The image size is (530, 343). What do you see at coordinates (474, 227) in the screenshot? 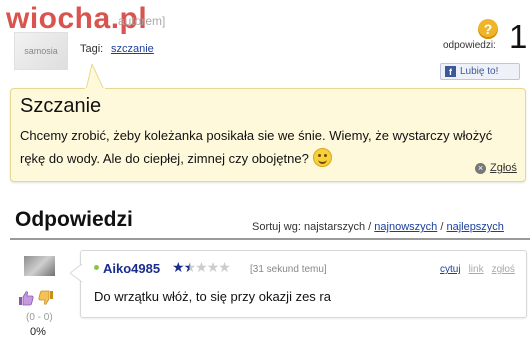
I see `sort-best-link: najlepszych` at bounding box center [474, 227].